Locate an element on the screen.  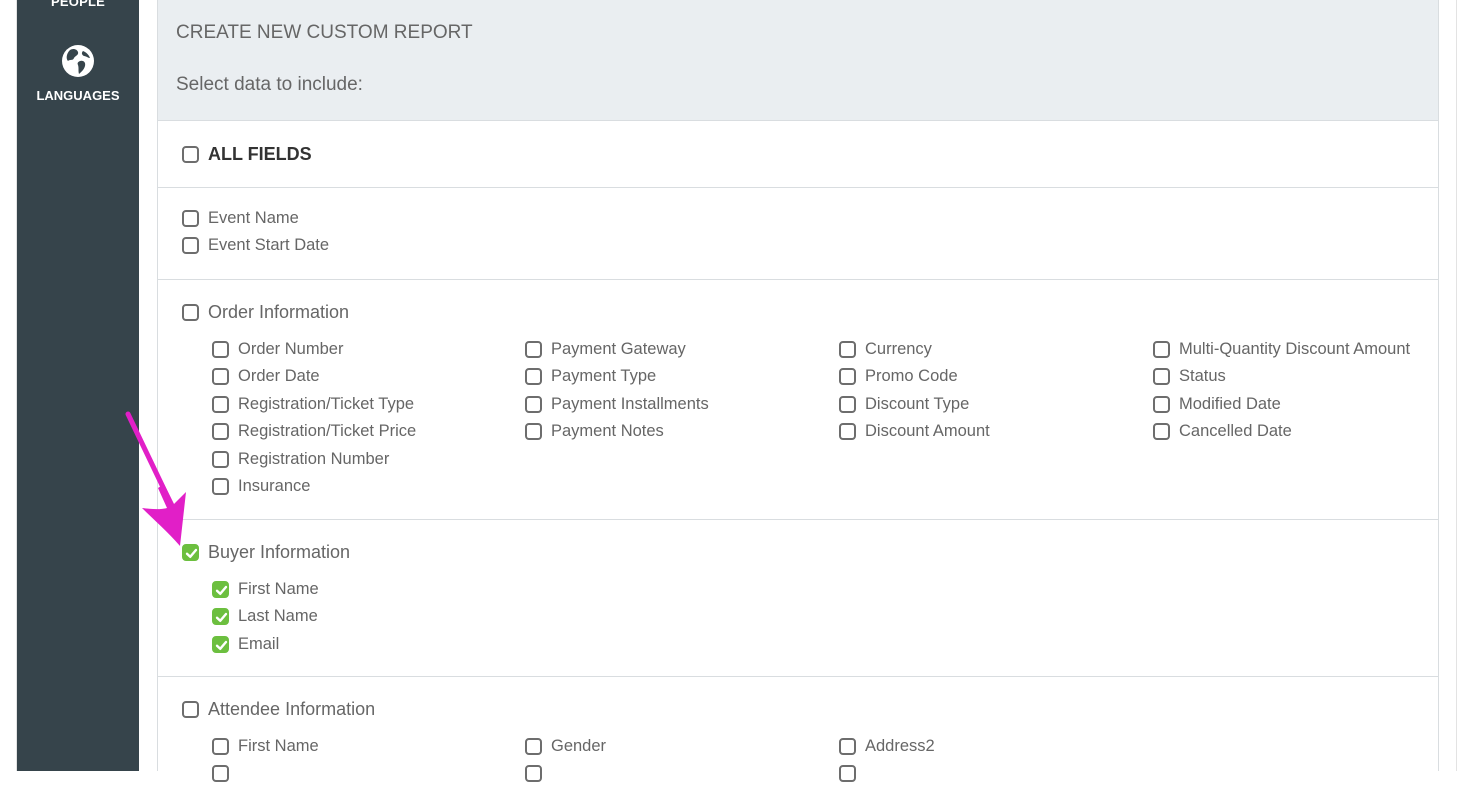
registration-ticket-type-checkbox: Registration/Ticket Type is located at coordinates (313, 404).